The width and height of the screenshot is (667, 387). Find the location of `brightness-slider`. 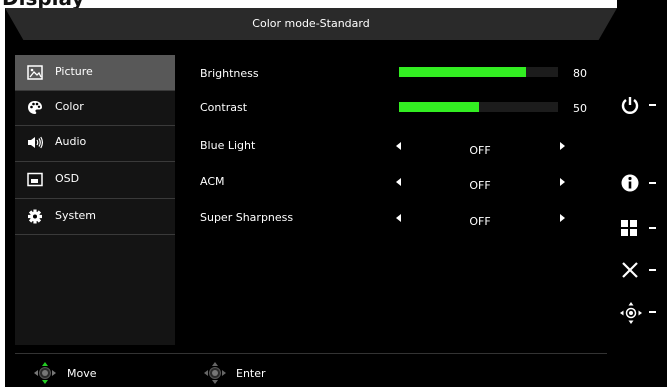

brightness-slider is located at coordinates (478, 72).